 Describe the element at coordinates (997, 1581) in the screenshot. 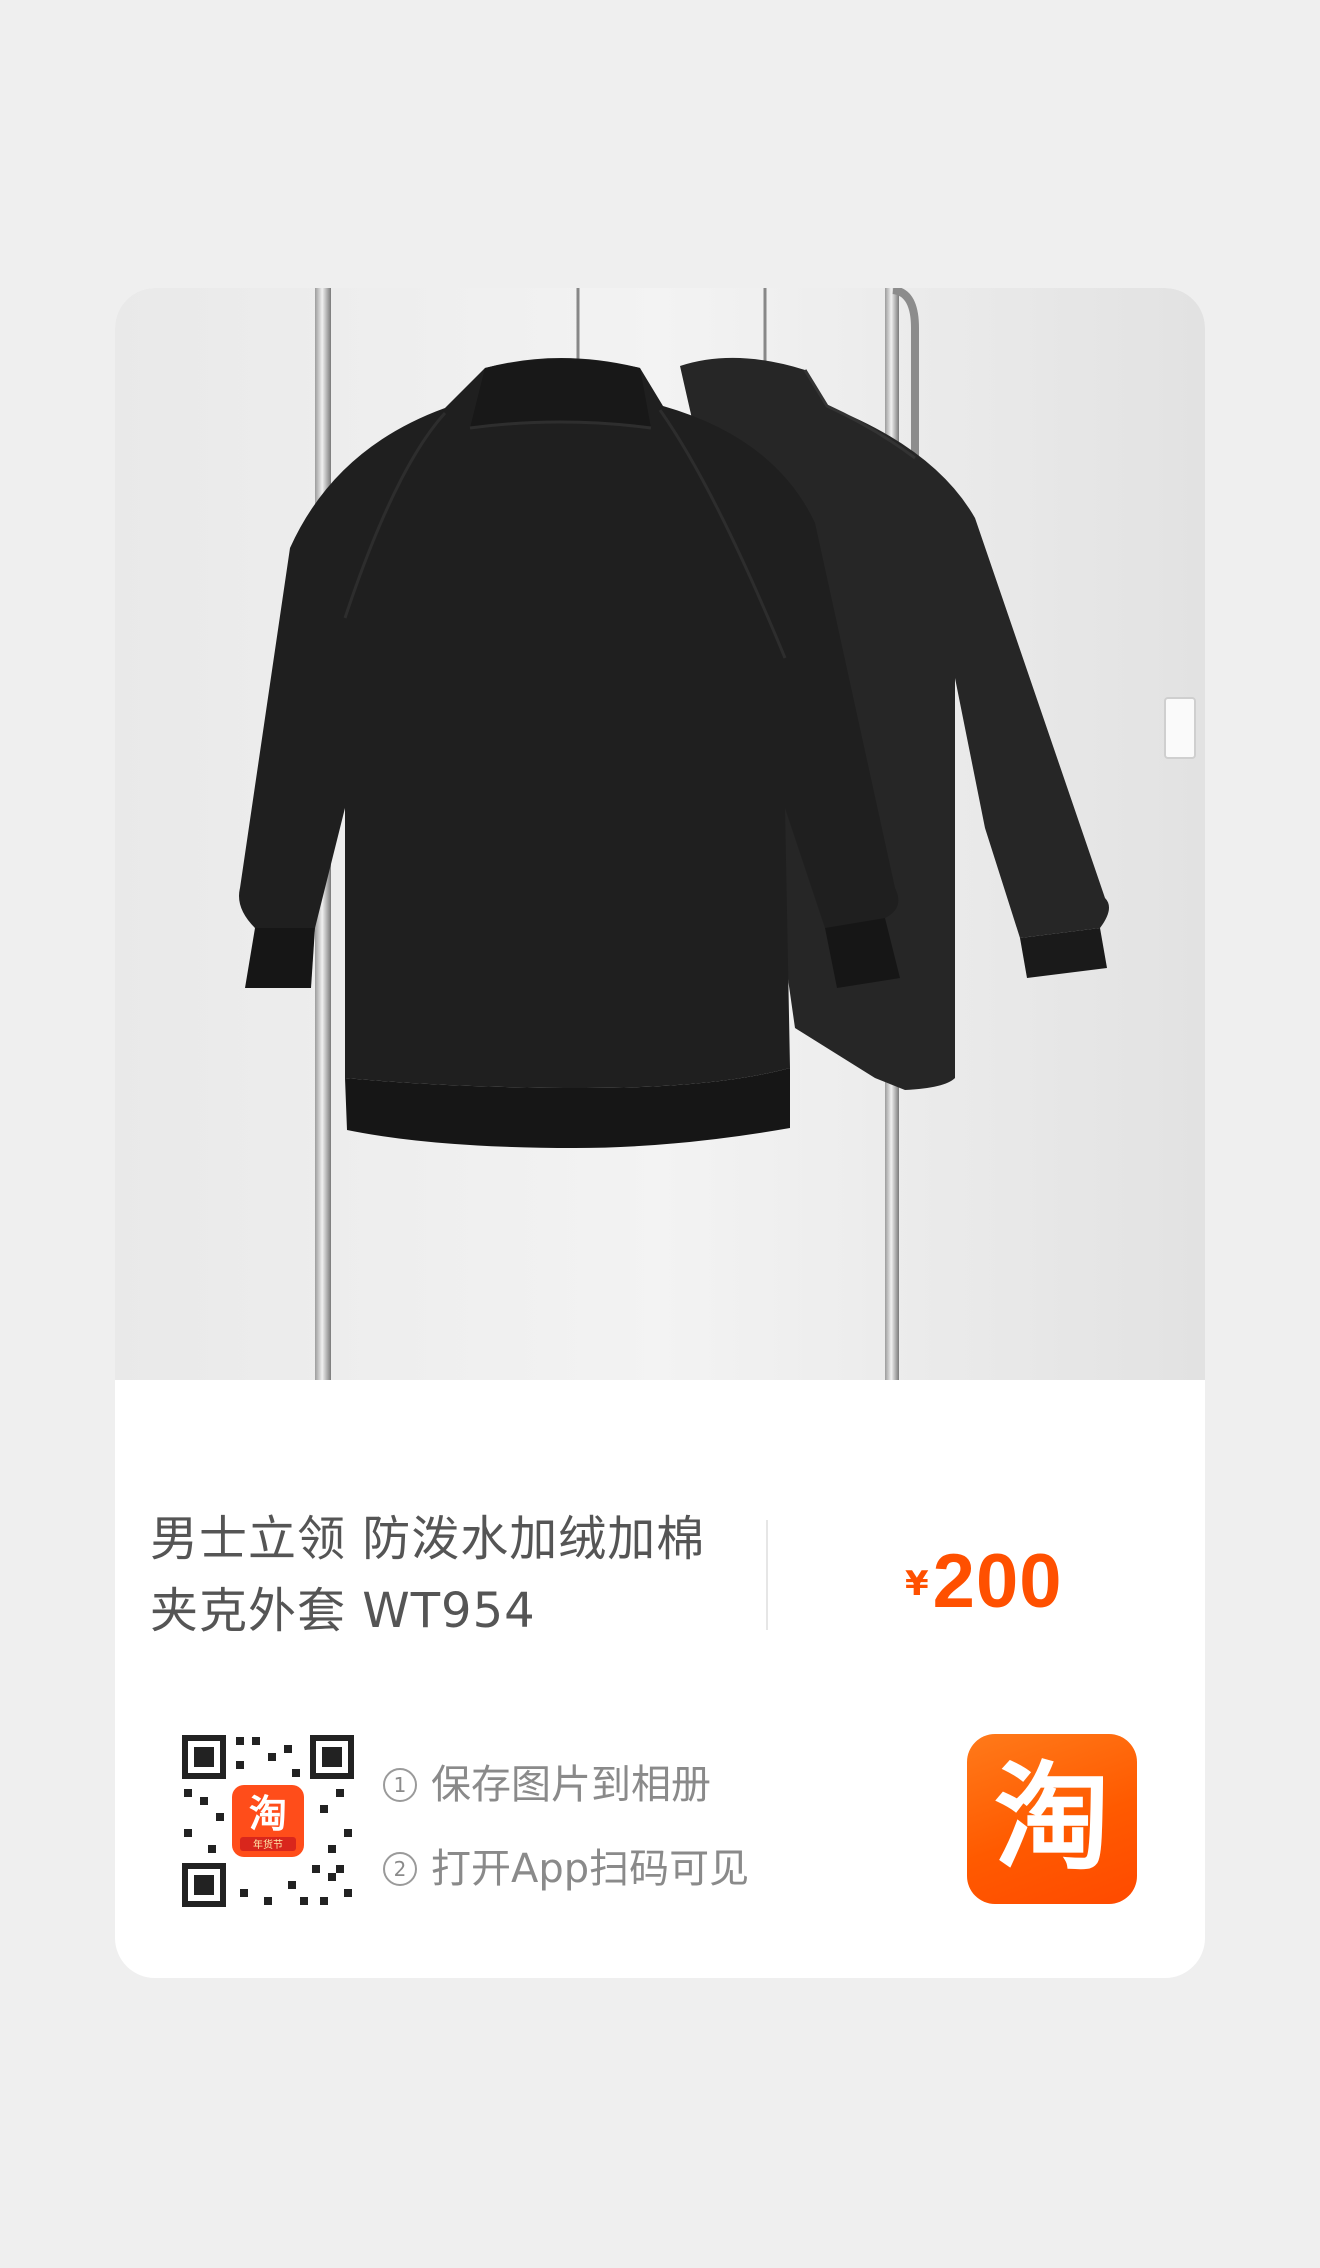

I see `price-value: 200` at that location.